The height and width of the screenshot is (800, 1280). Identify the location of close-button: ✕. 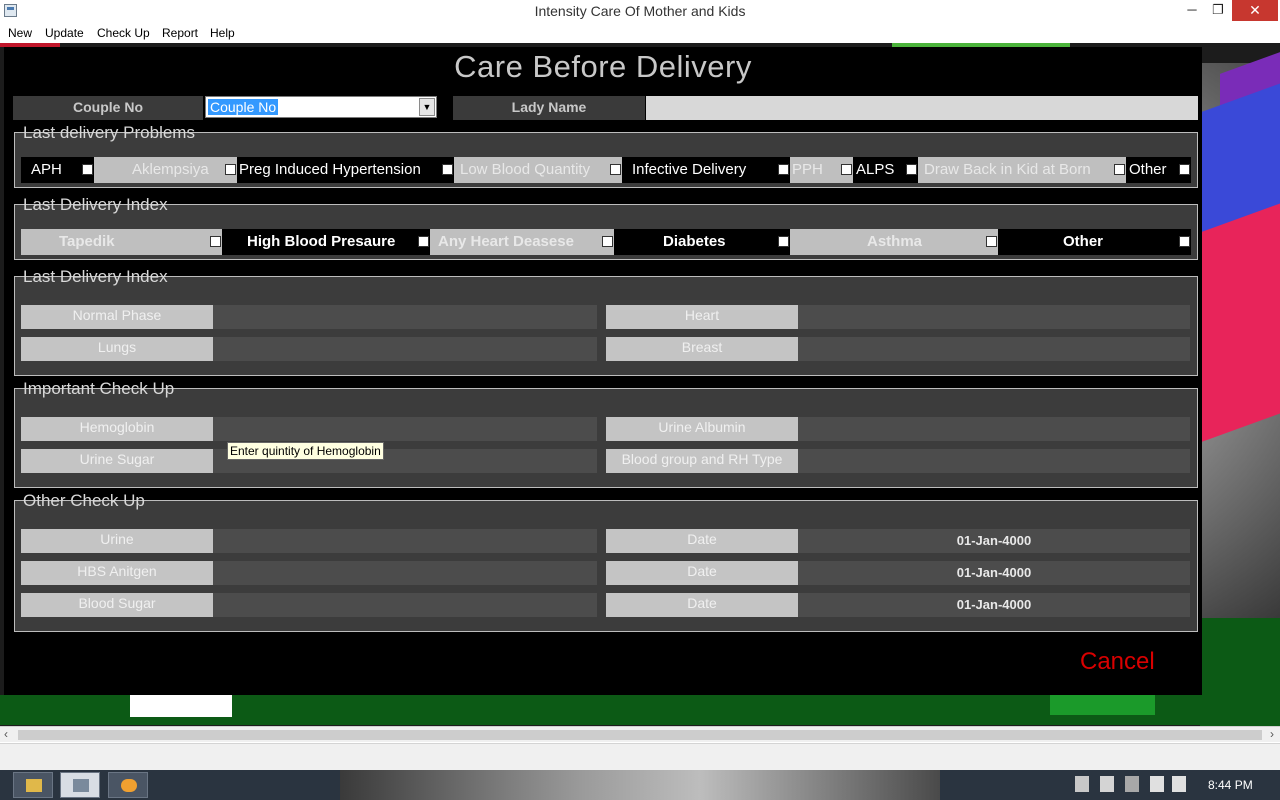
(1255, 10).